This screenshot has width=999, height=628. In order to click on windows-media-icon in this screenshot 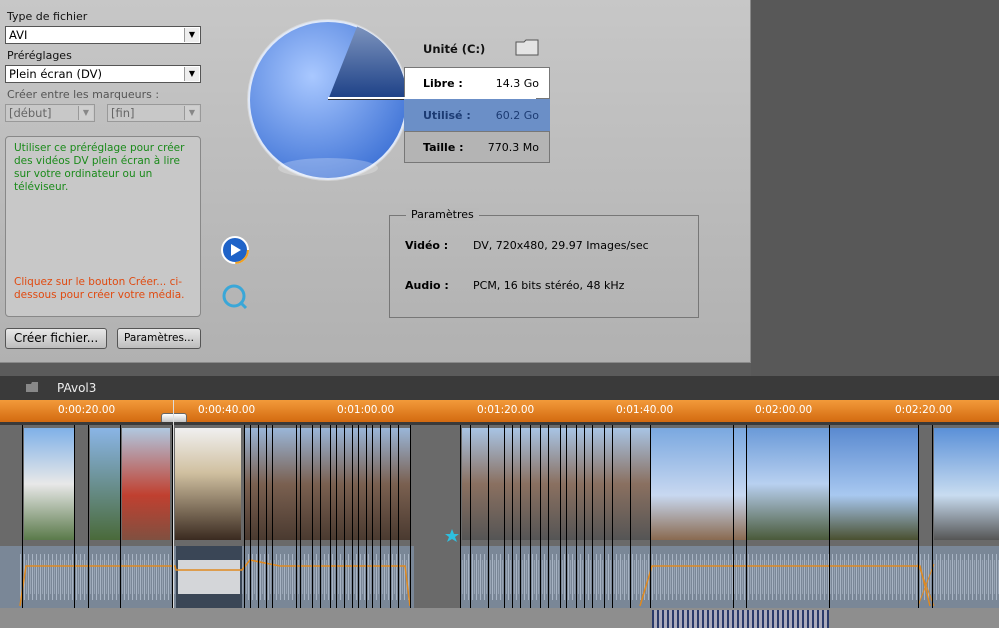, I will do `click(235, 250)`.